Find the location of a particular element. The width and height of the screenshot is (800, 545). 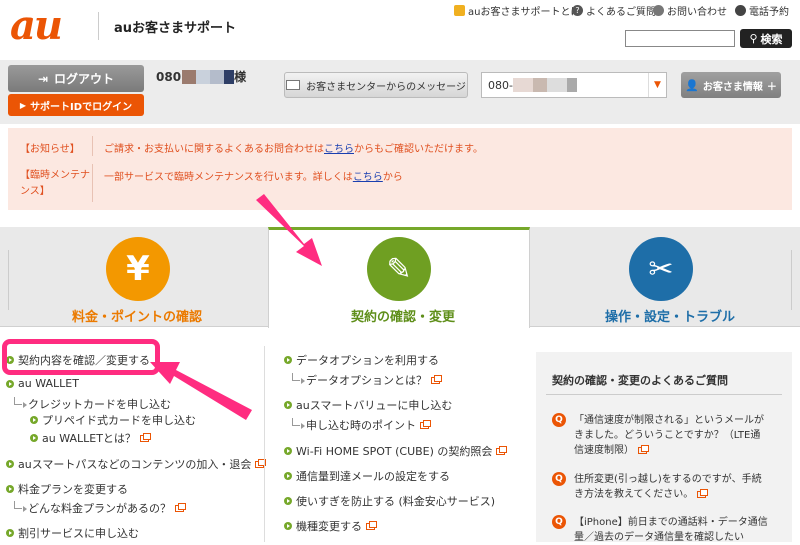

annotation-arrows is located at coordinates (236, 307).